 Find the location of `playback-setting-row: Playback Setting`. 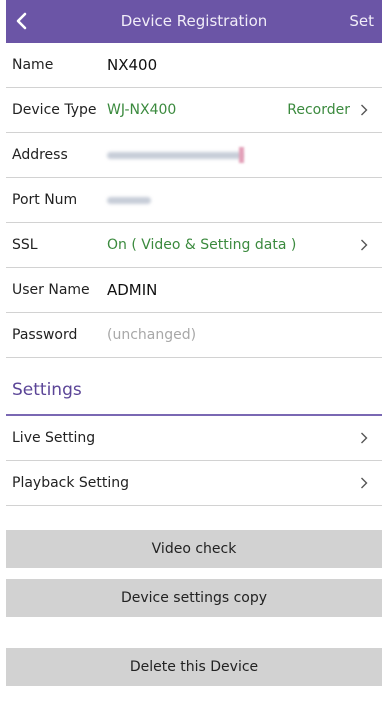

playback-setting-row: Playback Setting is located at coordinates (194, 483).